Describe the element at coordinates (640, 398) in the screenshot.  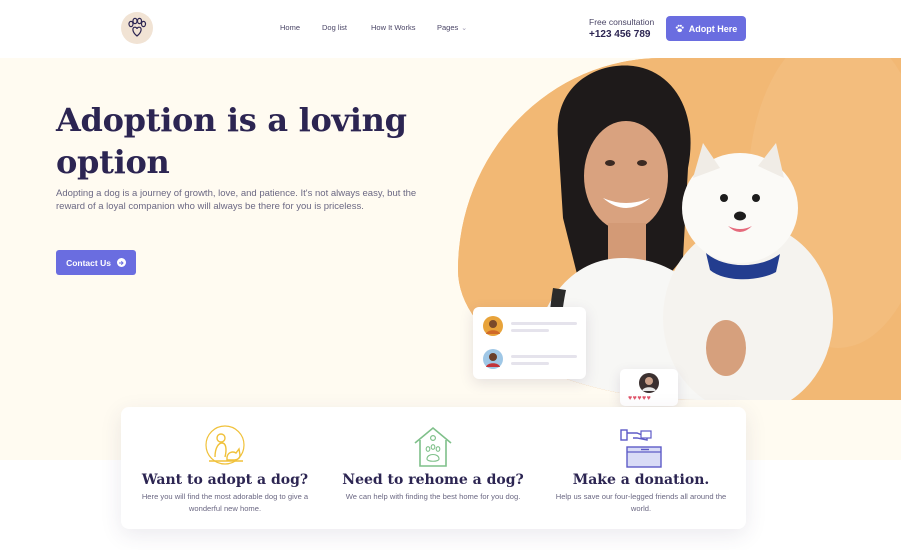
I see `heart-rating-icon: ♥♥♥♥♥` at that location.